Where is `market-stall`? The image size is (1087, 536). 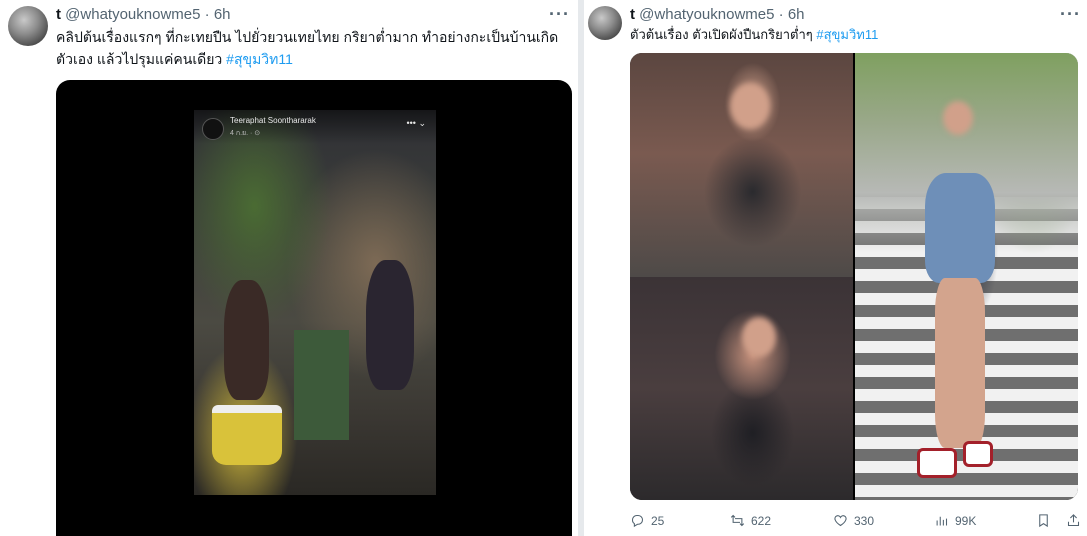 market-stall is located at coordinates (321, 385).